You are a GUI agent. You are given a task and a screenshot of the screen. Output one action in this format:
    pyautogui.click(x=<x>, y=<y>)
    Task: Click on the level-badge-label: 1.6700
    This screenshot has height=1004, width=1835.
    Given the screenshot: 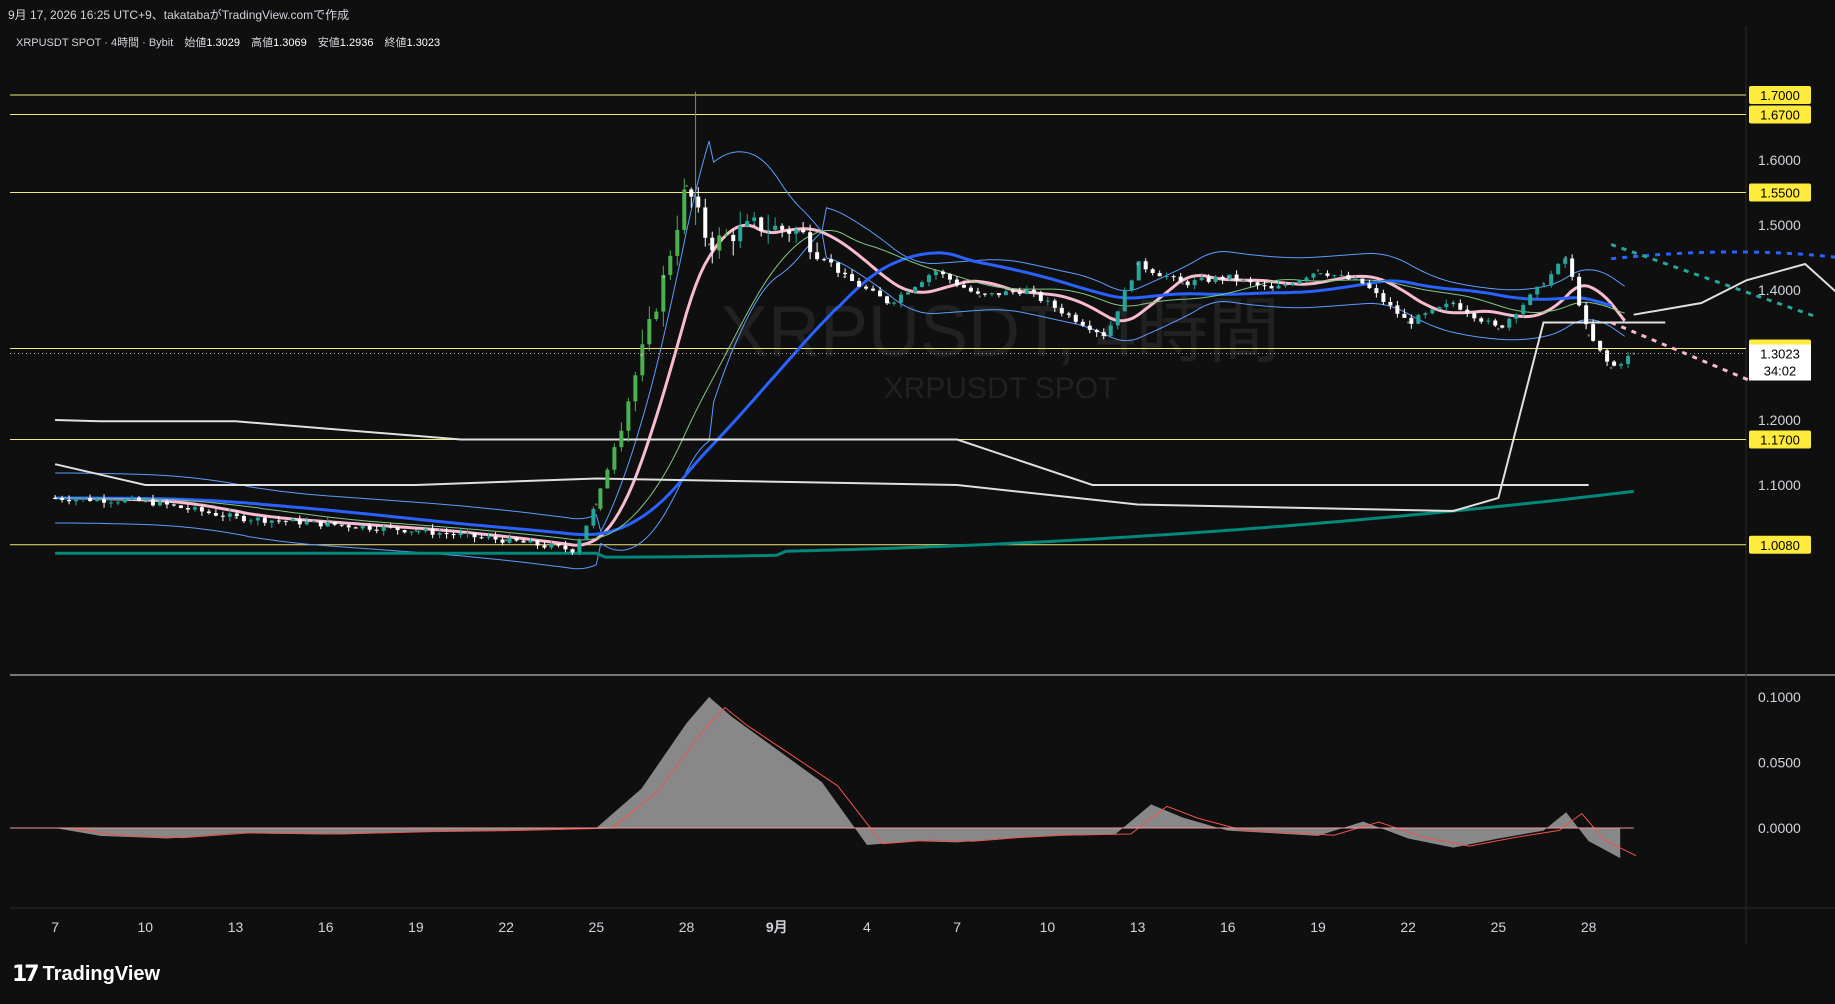 What is the action you would take?
    pyautogui.click(x=1780, y=115)
    